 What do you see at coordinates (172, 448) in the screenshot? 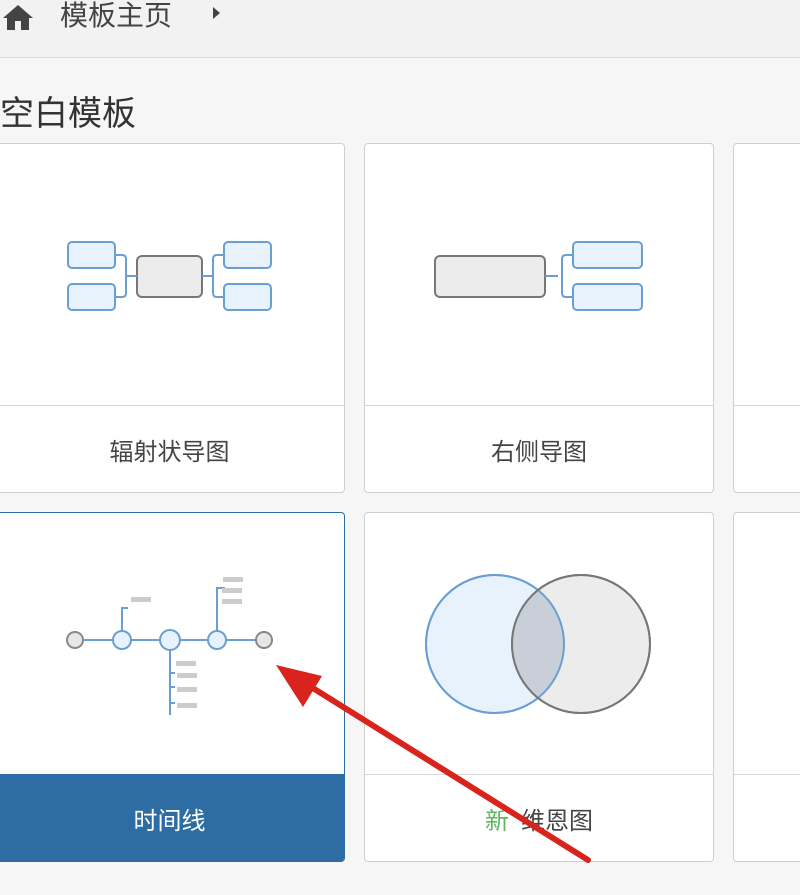
I see `template-label: 辐射状导图` at bounding box center [172, 448].